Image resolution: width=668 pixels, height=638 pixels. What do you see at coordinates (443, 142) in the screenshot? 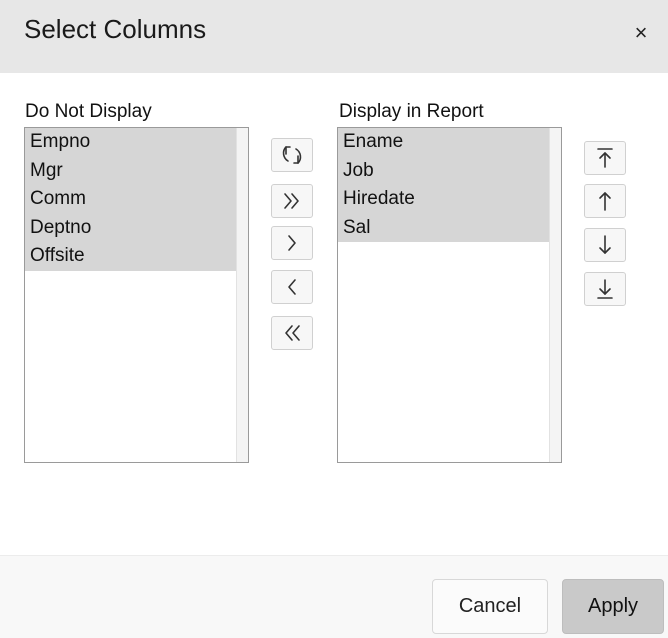
I see `selected-list-item: Ename` at bounding box center [443, 142].